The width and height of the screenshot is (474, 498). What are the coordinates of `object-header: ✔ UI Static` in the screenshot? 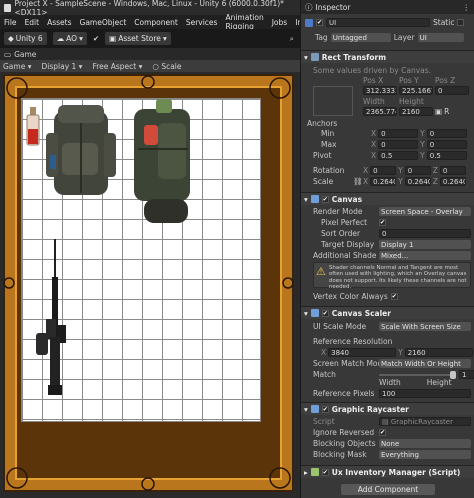 It's located at (385, 22).